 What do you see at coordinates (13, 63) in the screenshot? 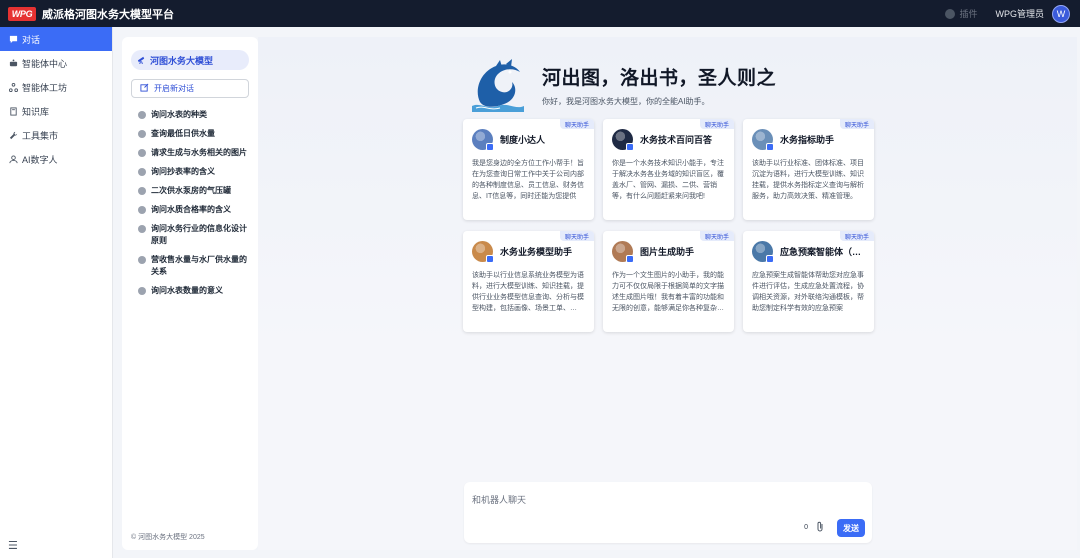
I see `robot-icon` at bounding box center [13, 63].